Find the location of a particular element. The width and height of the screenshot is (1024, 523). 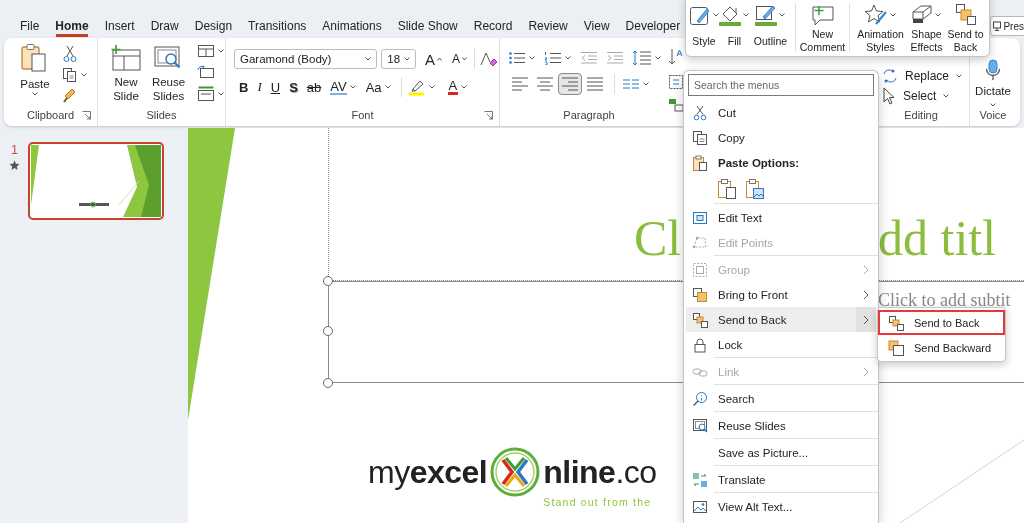

scissors-icon is located at coordinates (70, 54).